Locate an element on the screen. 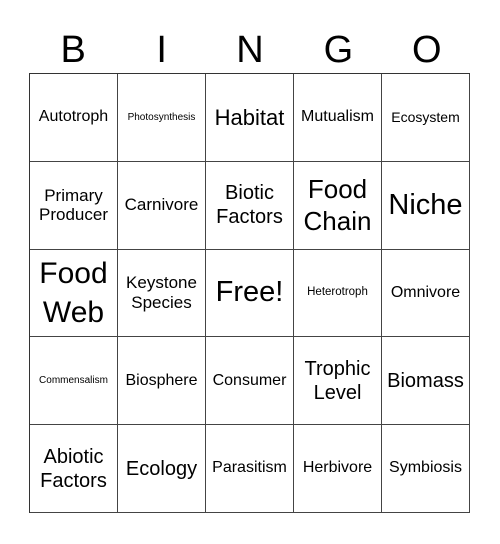 The image size is (500, 544). bingo-cell: Commensalism is located at coordinates (74, 381).